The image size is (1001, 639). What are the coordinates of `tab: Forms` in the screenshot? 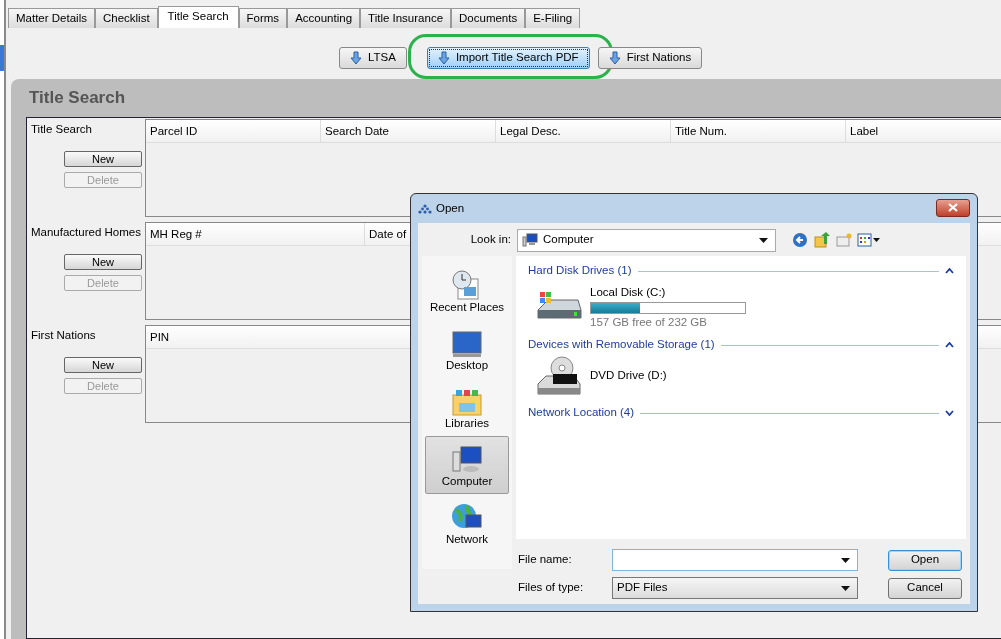 It's located at (263, 18).